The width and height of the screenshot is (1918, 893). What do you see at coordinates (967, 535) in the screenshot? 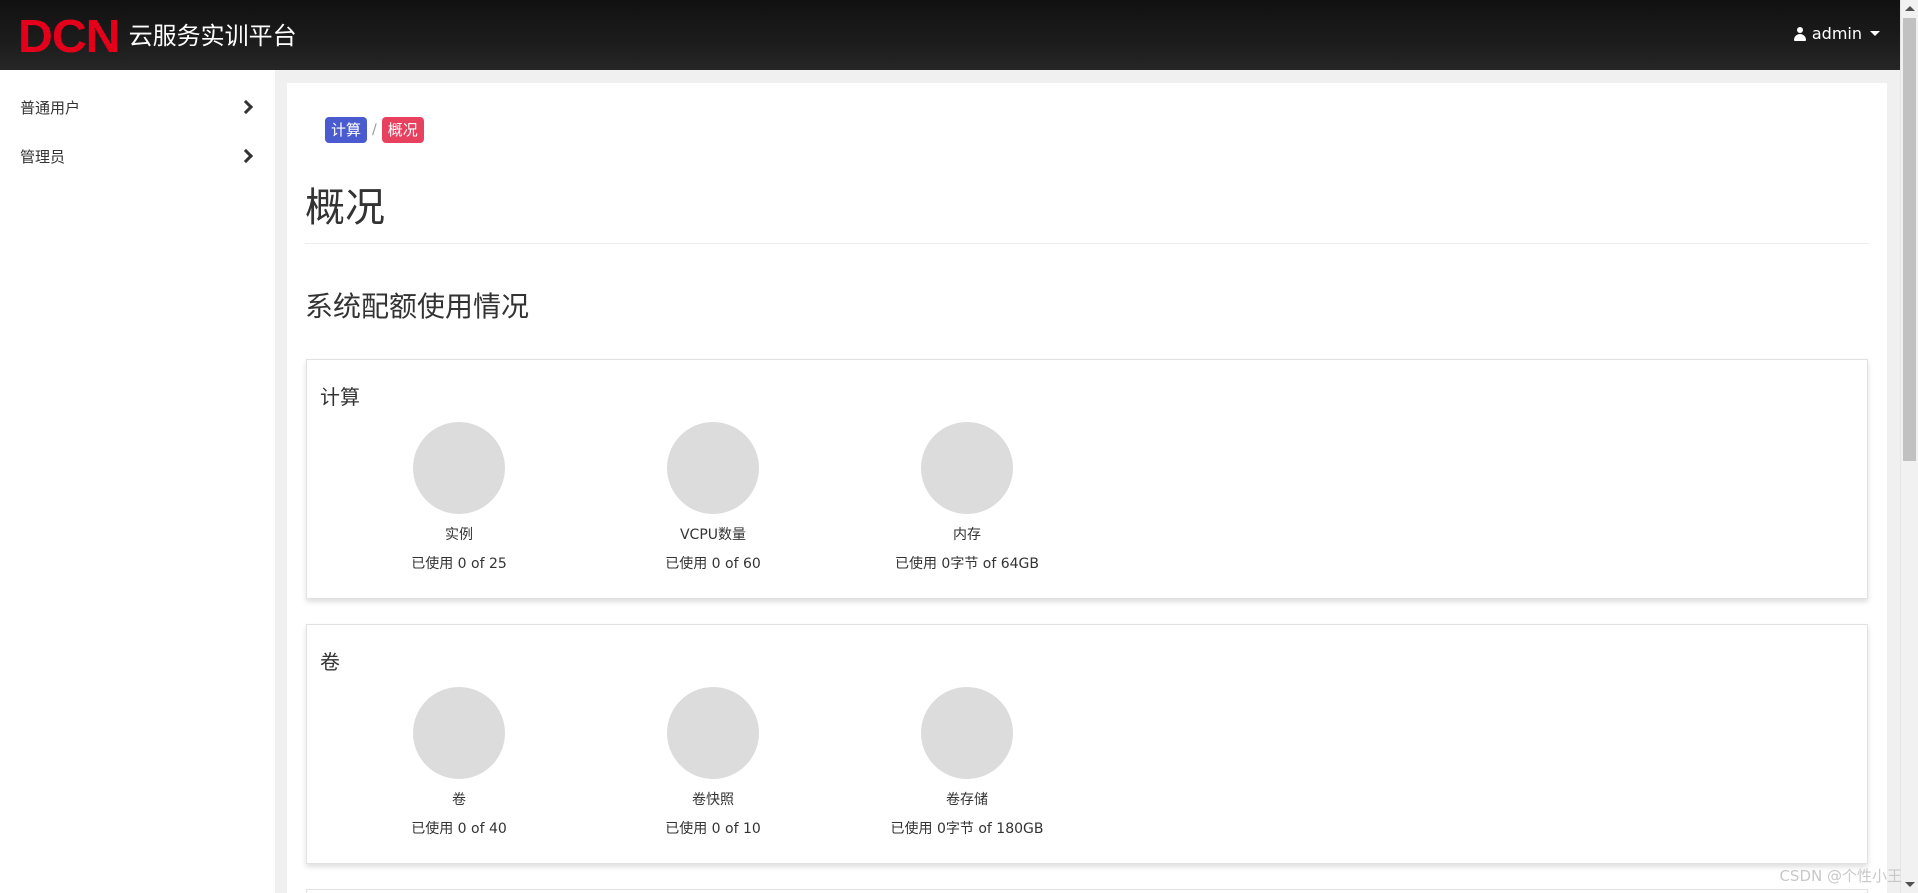
I see `quota-label: 内存` at bounding box center [967, 535].